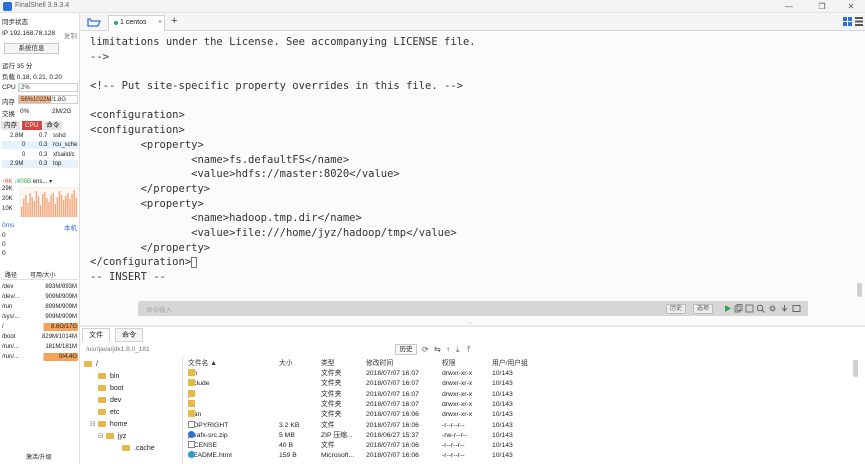 Image resolution: width=865 pixels, height=464 pixels. What do you see at coordinates (847, 21) in the screenshot?
I see `grid-layout-icon` at bounding box center [847, 21].